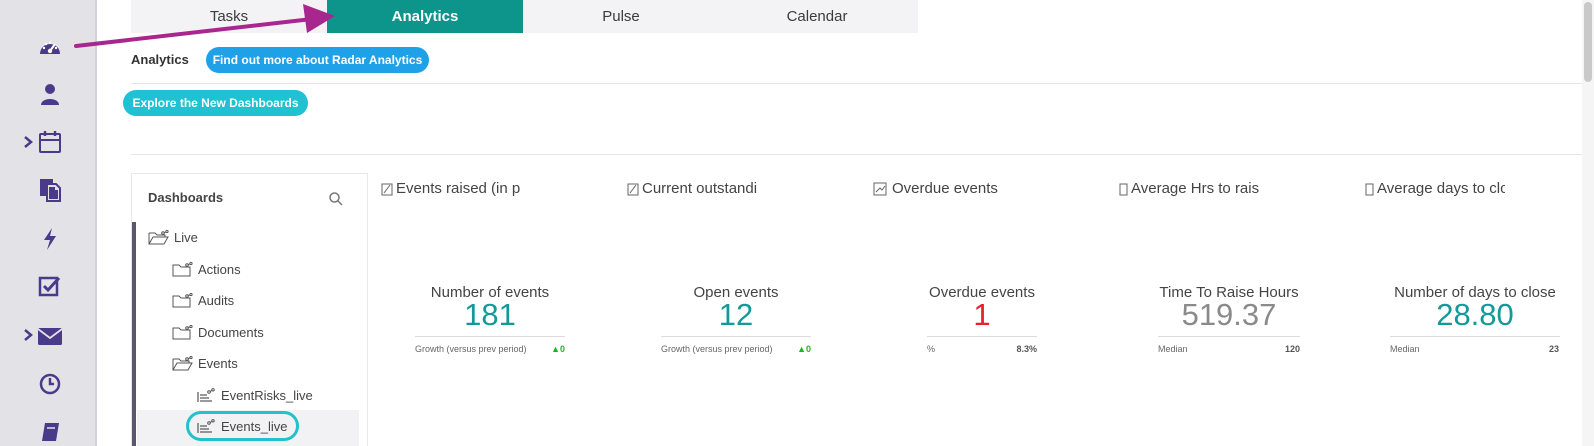  I want to click on widget-title: Events raised (in p, so click(451, 188).